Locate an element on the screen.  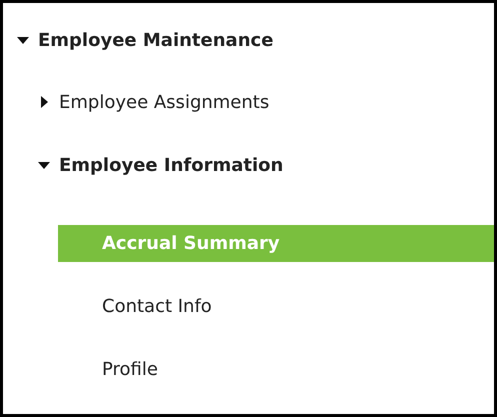
tree-item: Profile is located at coordinates (276, 369).